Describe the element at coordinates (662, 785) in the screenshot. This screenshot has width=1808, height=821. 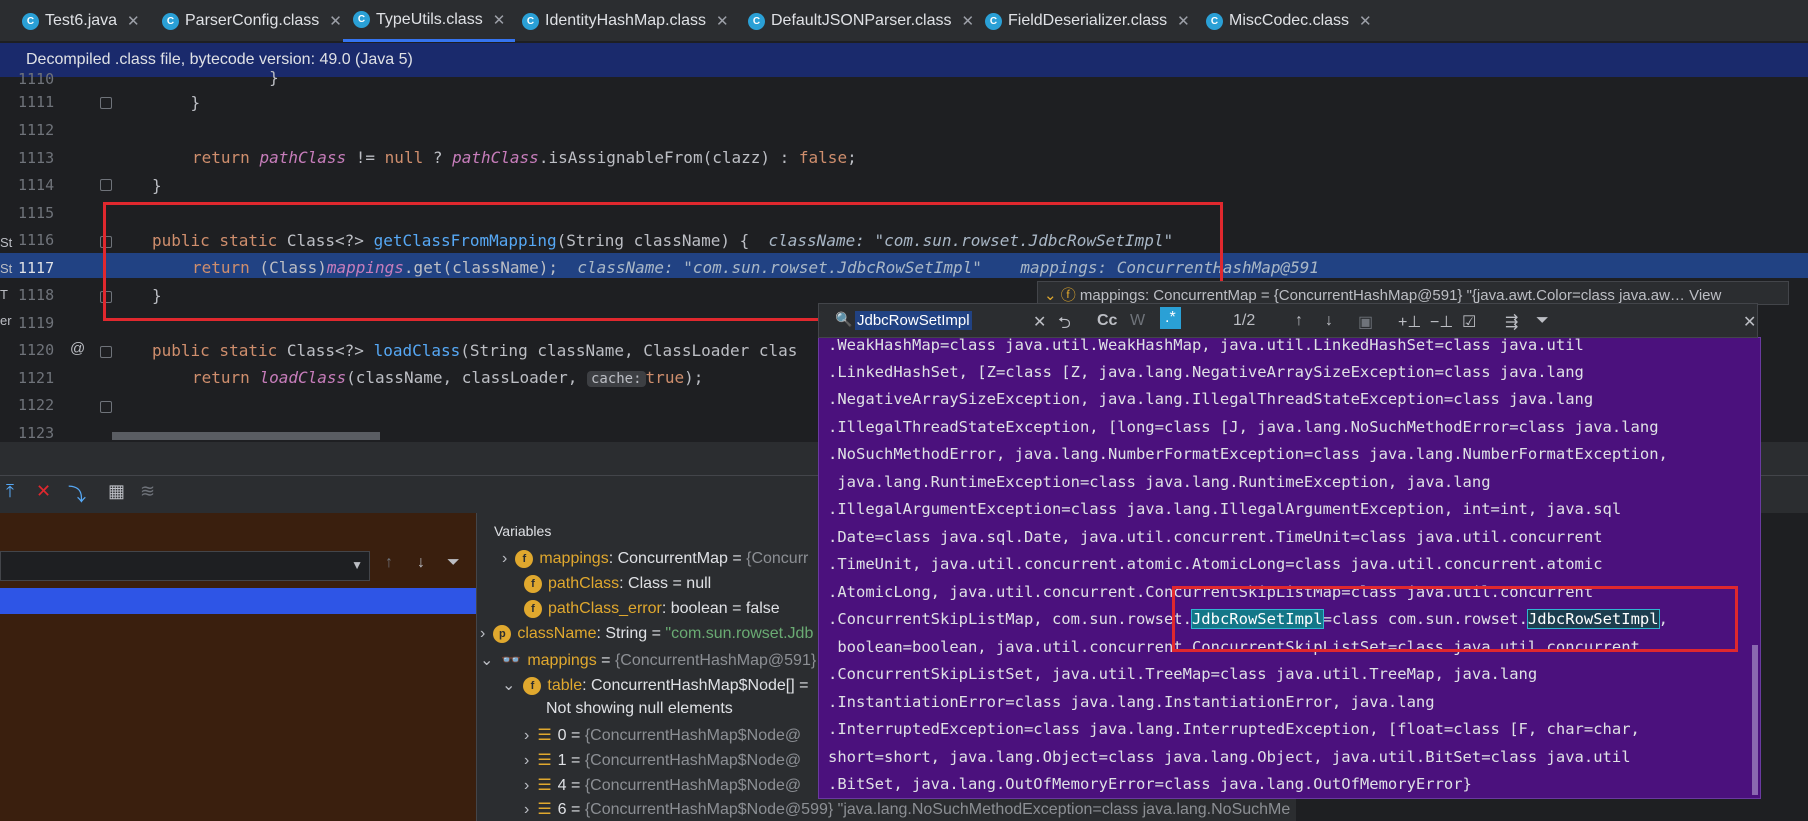
I see `variable-row: › ☰ 4 = {ConcurrentHashMap$Node@` at that location.